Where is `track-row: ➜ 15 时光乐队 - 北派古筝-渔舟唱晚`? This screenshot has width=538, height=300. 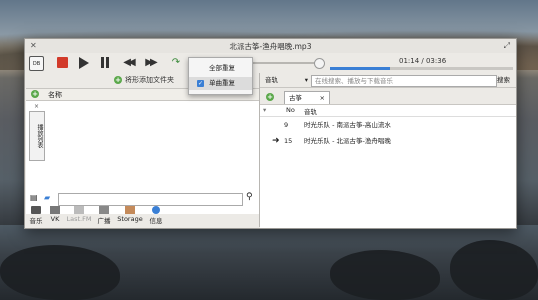 track-row: ➜ 15 时光乐队 - 北派古筝-渔舟唱晚 is located at coordinates (388, 141).